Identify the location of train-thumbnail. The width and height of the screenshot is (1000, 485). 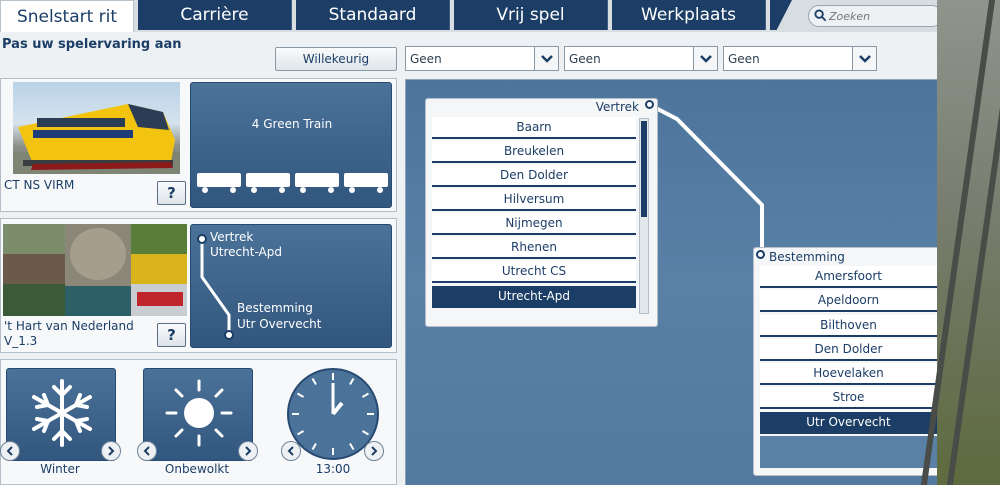
(96, 128).